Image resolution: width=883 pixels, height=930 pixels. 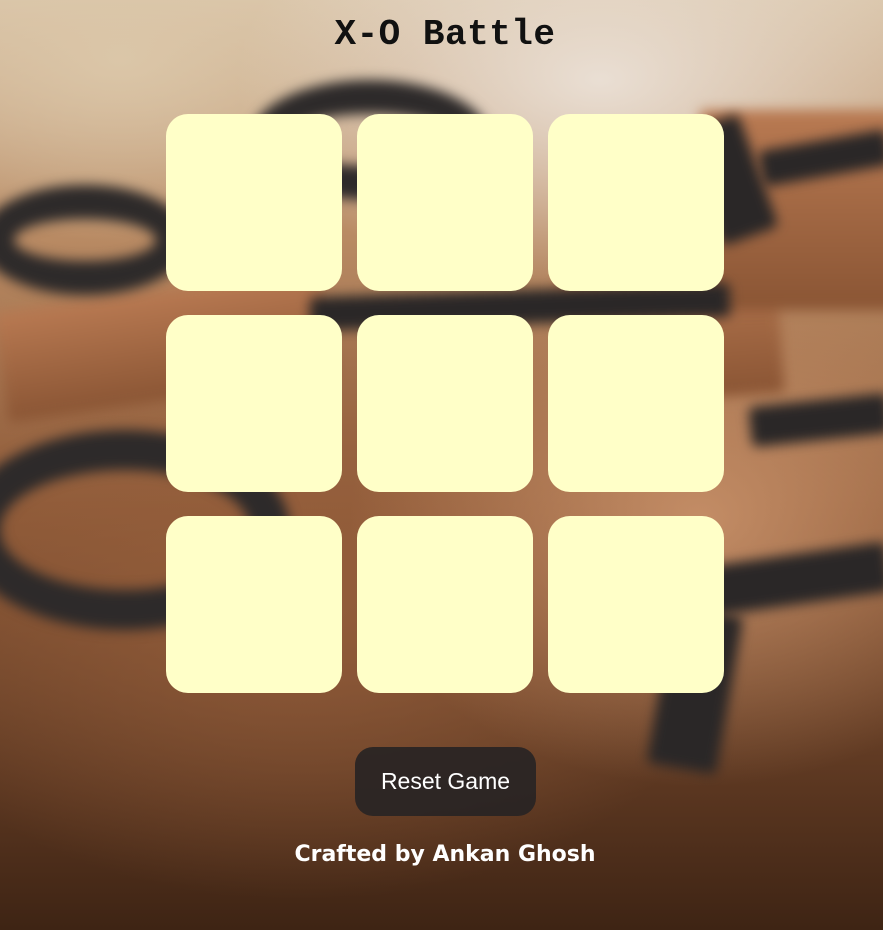 What do you see at coordinates (445, 34) in the screenshot?
I see `page-title: X-O Battle` at bounding box center [445, 34].